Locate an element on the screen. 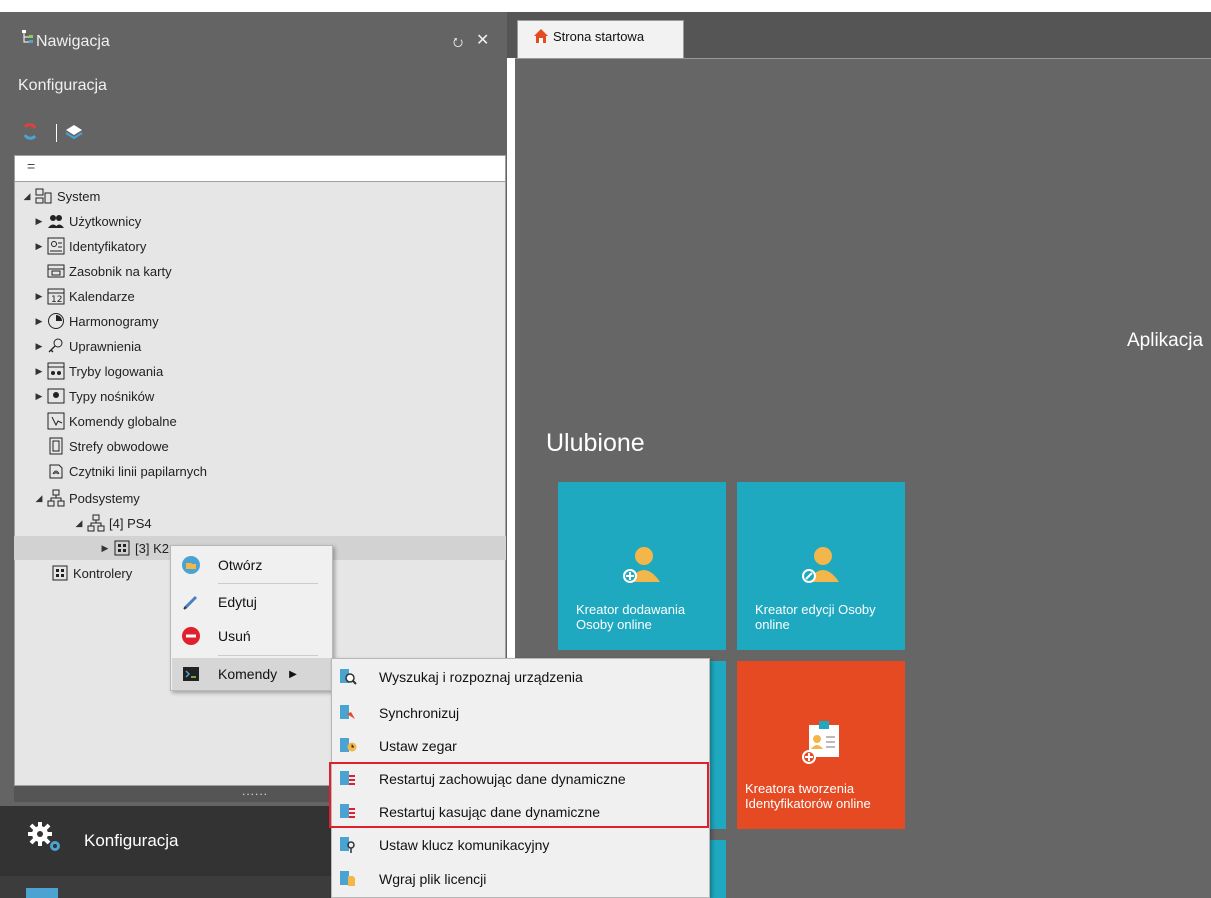 The image size is (1211, 898). svg-text: 12 is located at coordinates (56, 300).